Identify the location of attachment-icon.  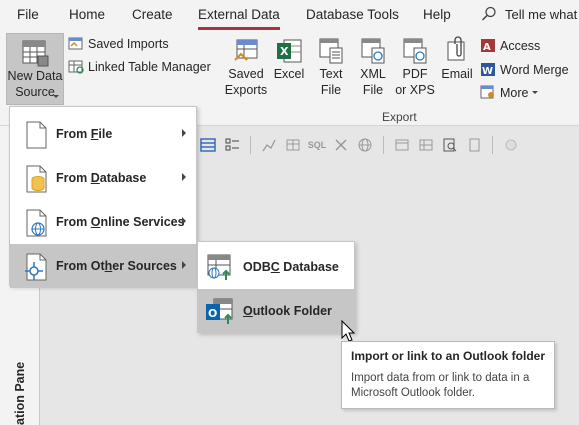
(456, 48).